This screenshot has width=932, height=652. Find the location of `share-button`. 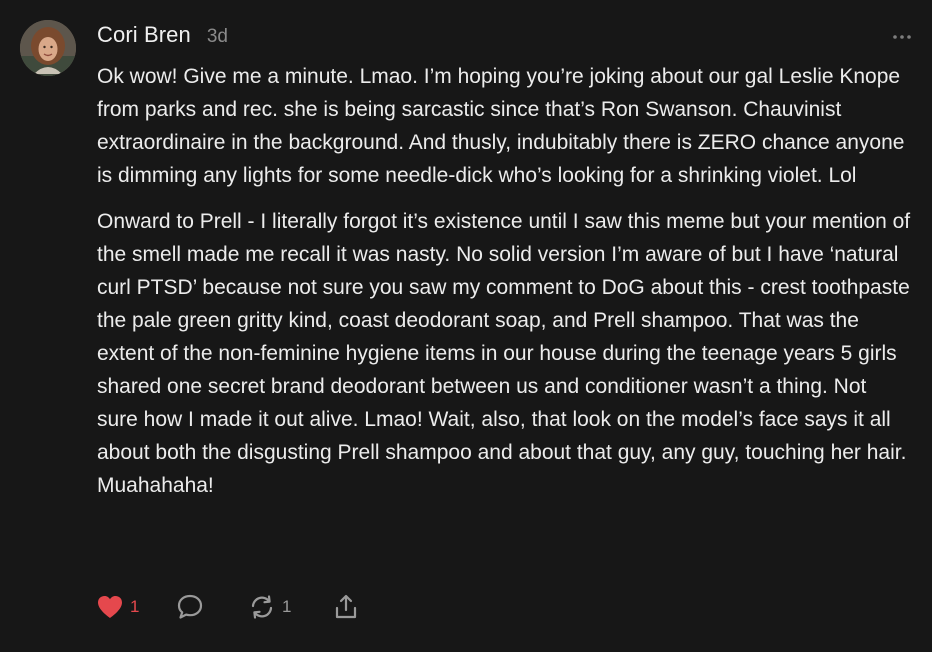

share-button is located at coordinates (346, 607).